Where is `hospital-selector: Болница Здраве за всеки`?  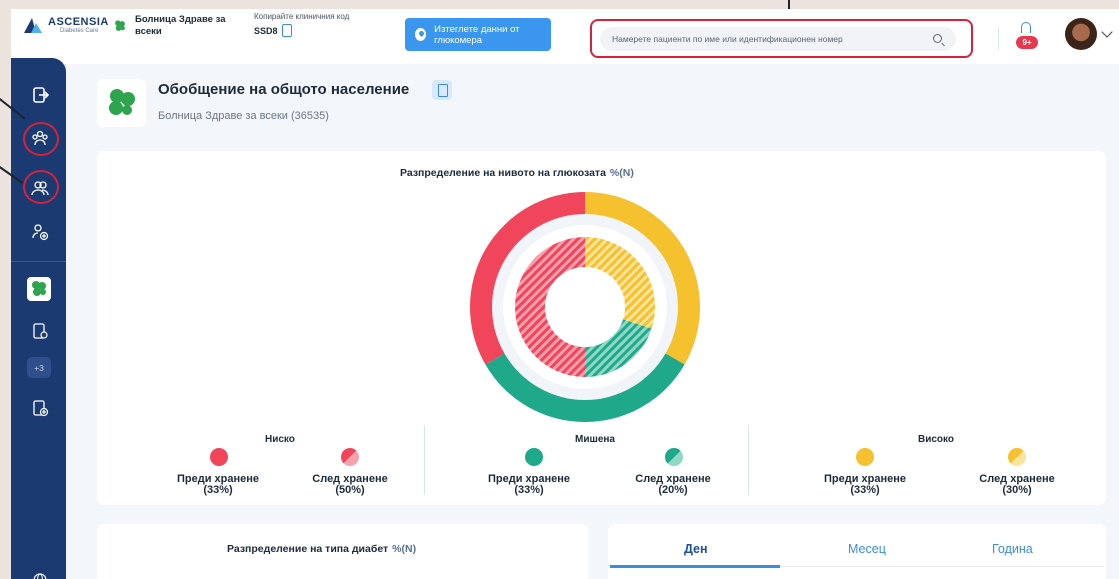
hospital-selector: Болница Здраве за всеки is located at coordinates (174, 26).